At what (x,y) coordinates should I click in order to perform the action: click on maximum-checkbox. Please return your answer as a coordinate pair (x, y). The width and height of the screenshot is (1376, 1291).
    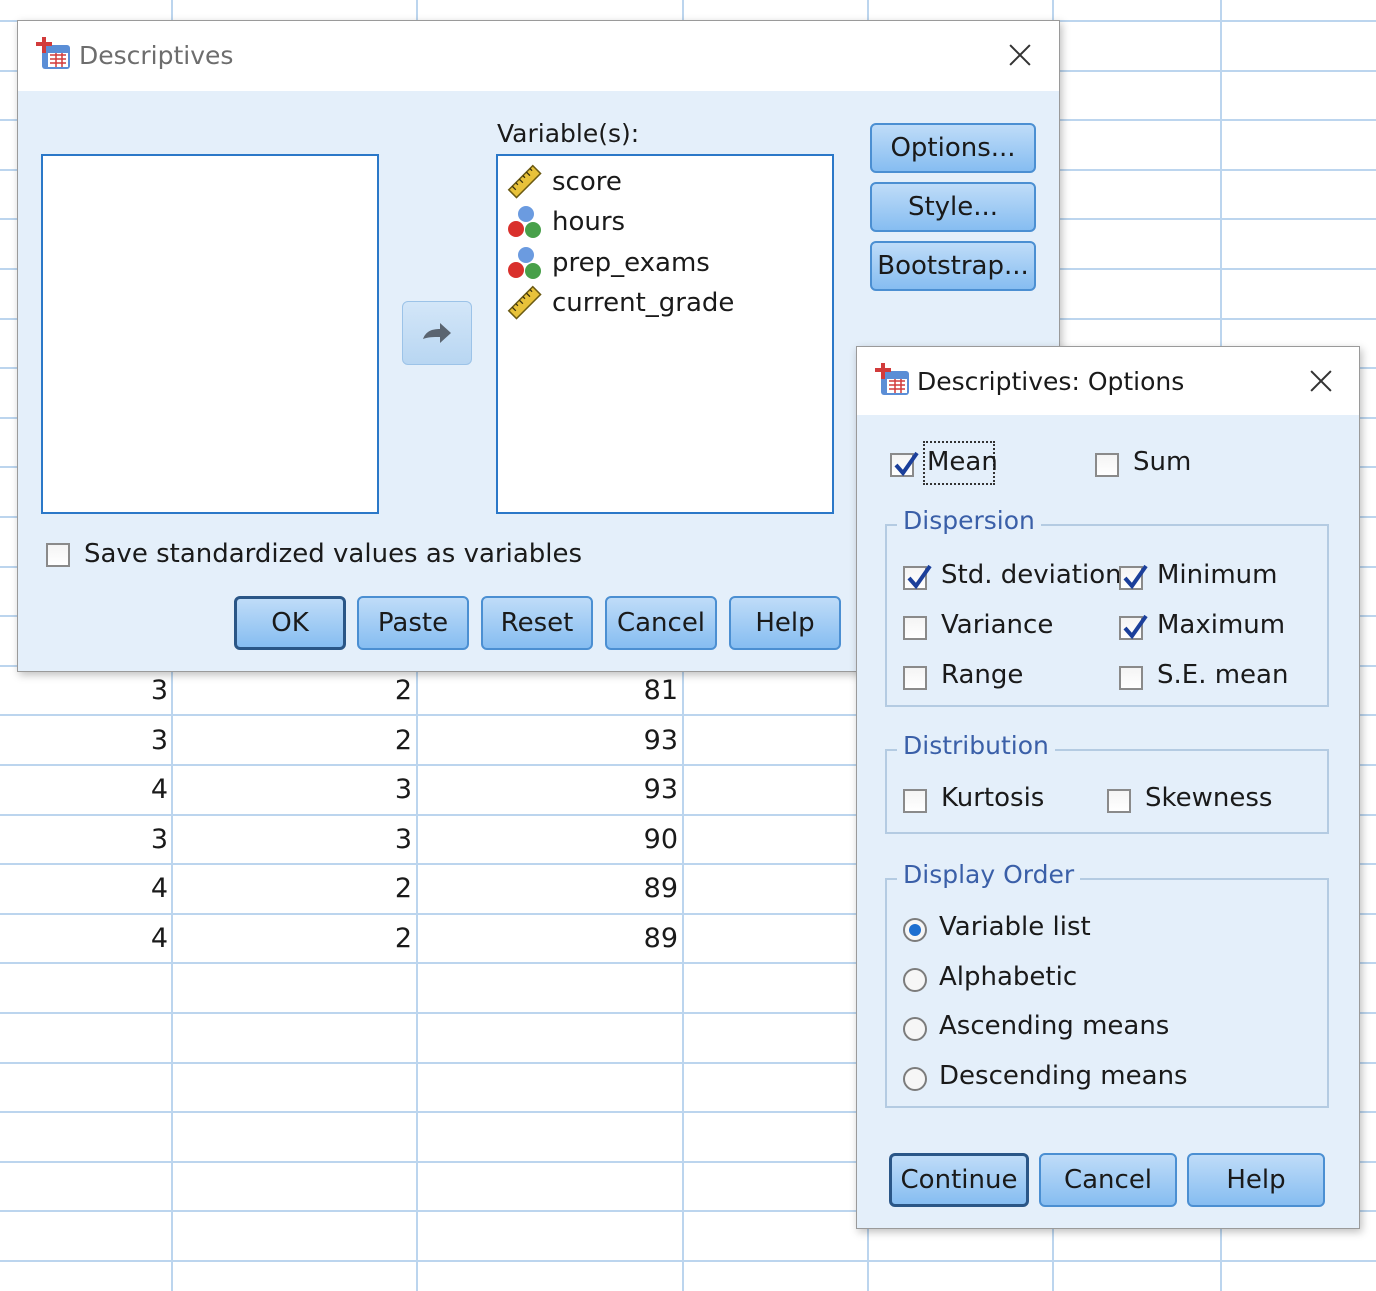
    Looking at the image, I should click on (1133, 627).